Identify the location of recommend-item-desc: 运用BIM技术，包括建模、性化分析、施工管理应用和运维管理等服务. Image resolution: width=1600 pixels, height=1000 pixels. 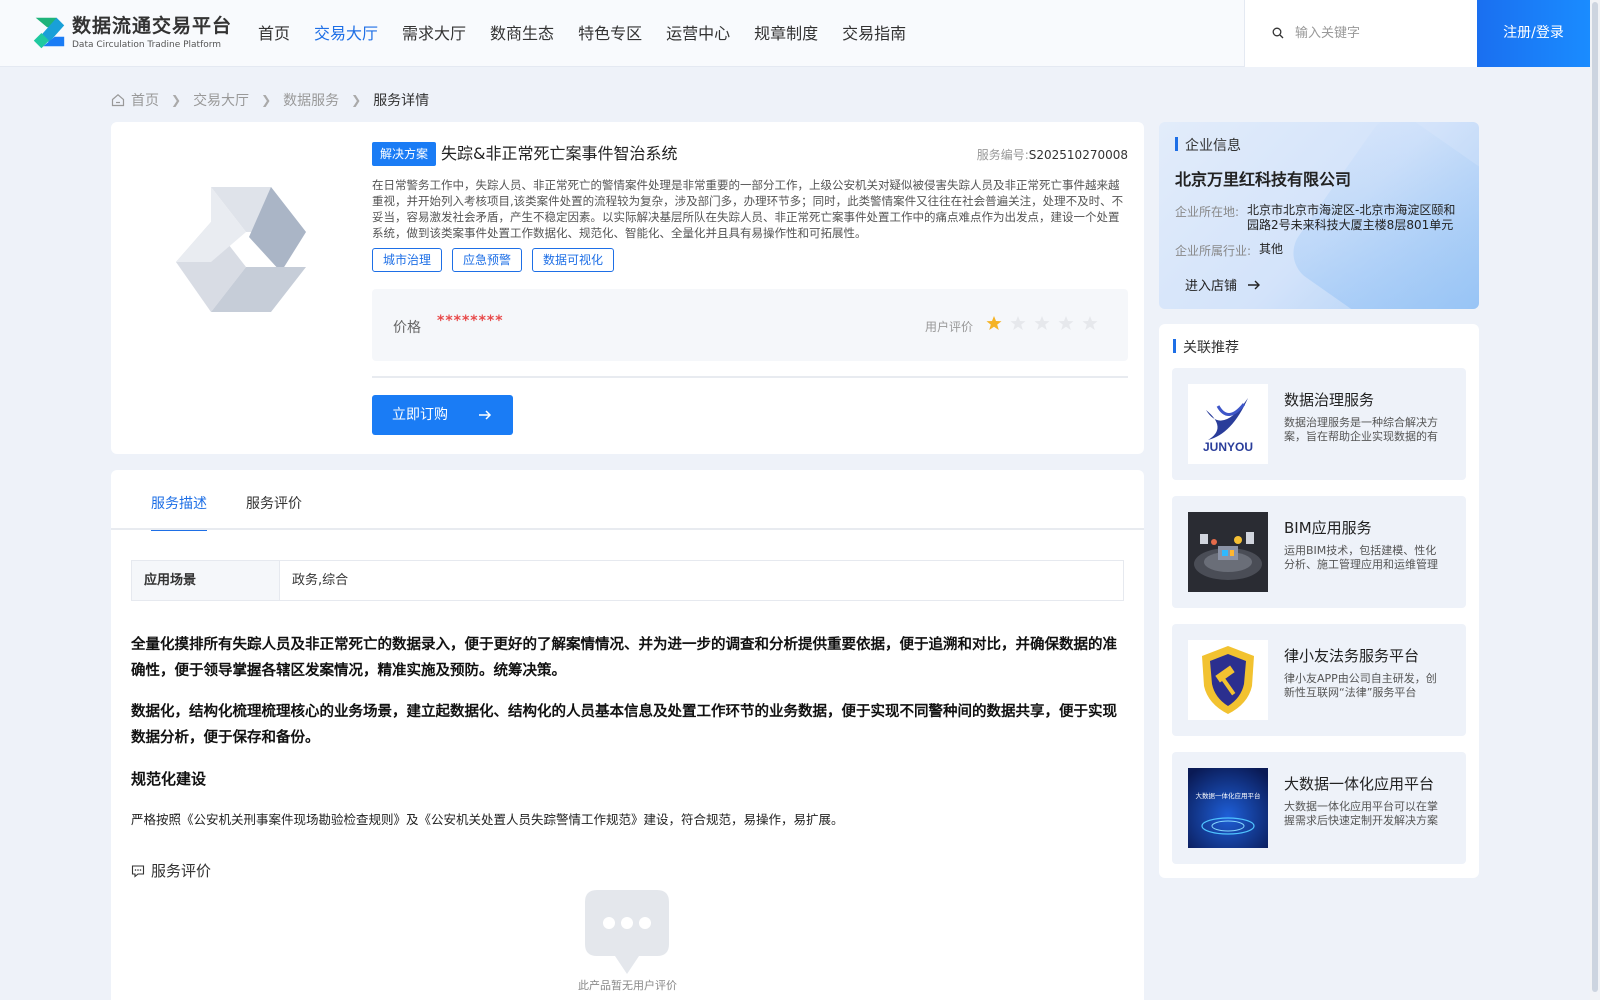
(1361, 557).